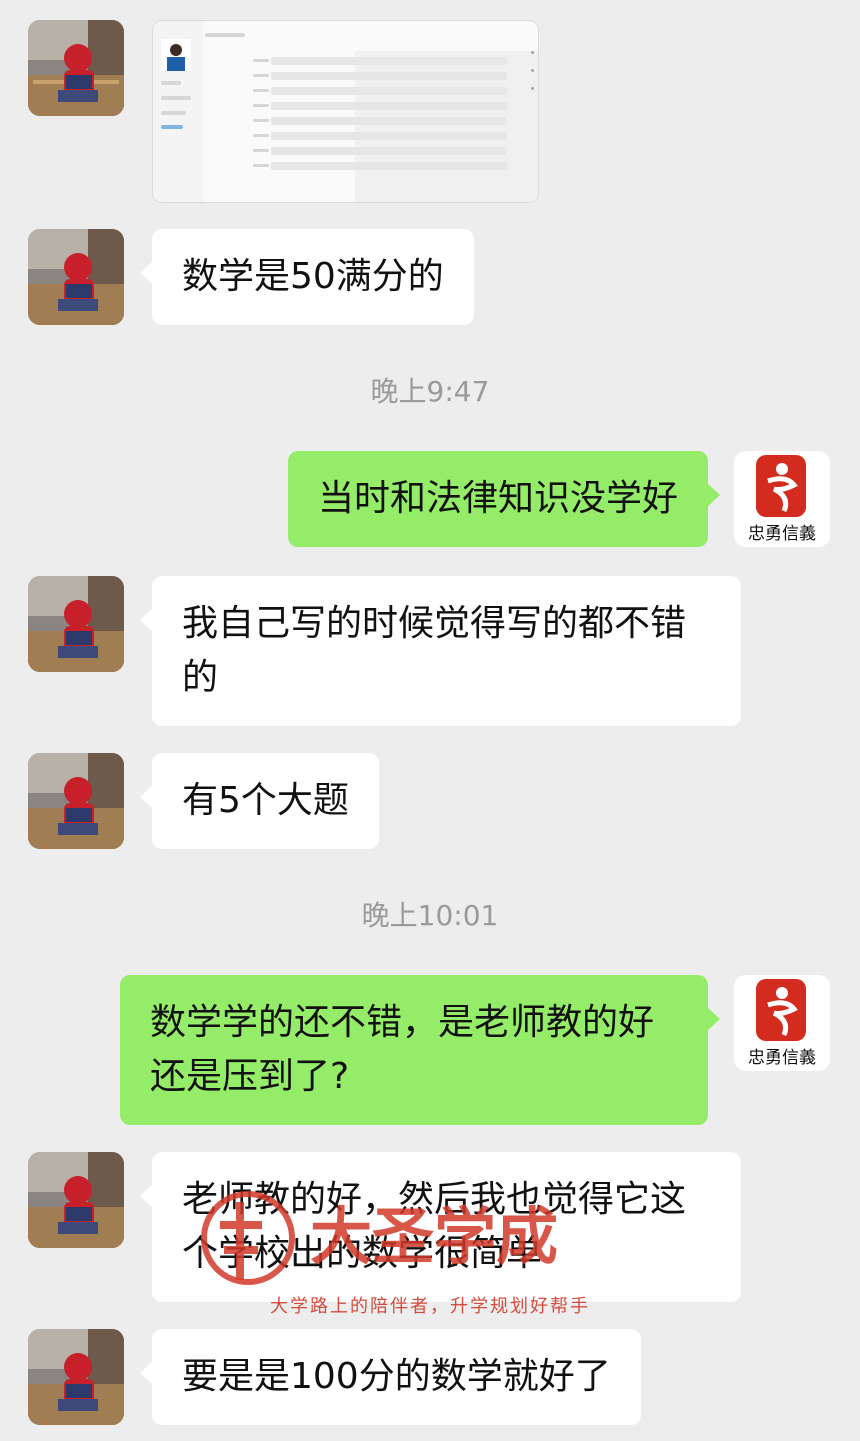 This screenshot has height=1441, width=860. I want to click on outgoing-message-bubble: 数学学的还不错，是老师教的好还是压到了?, so click(420, 1050).